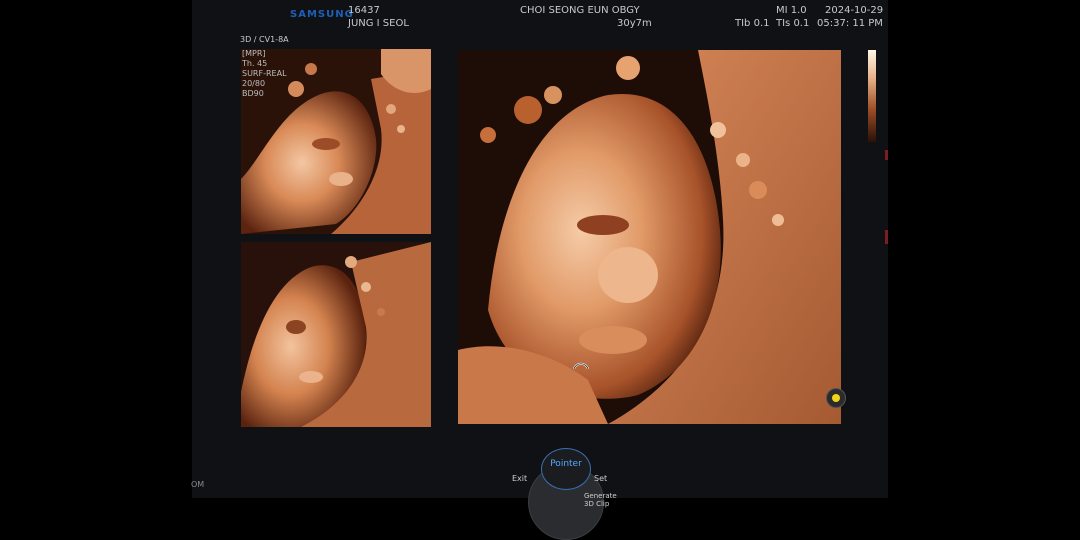 The width and height of the screenshot is (1080, 540). I want to click on param-render: SURF-REAL, so click(264, 73).